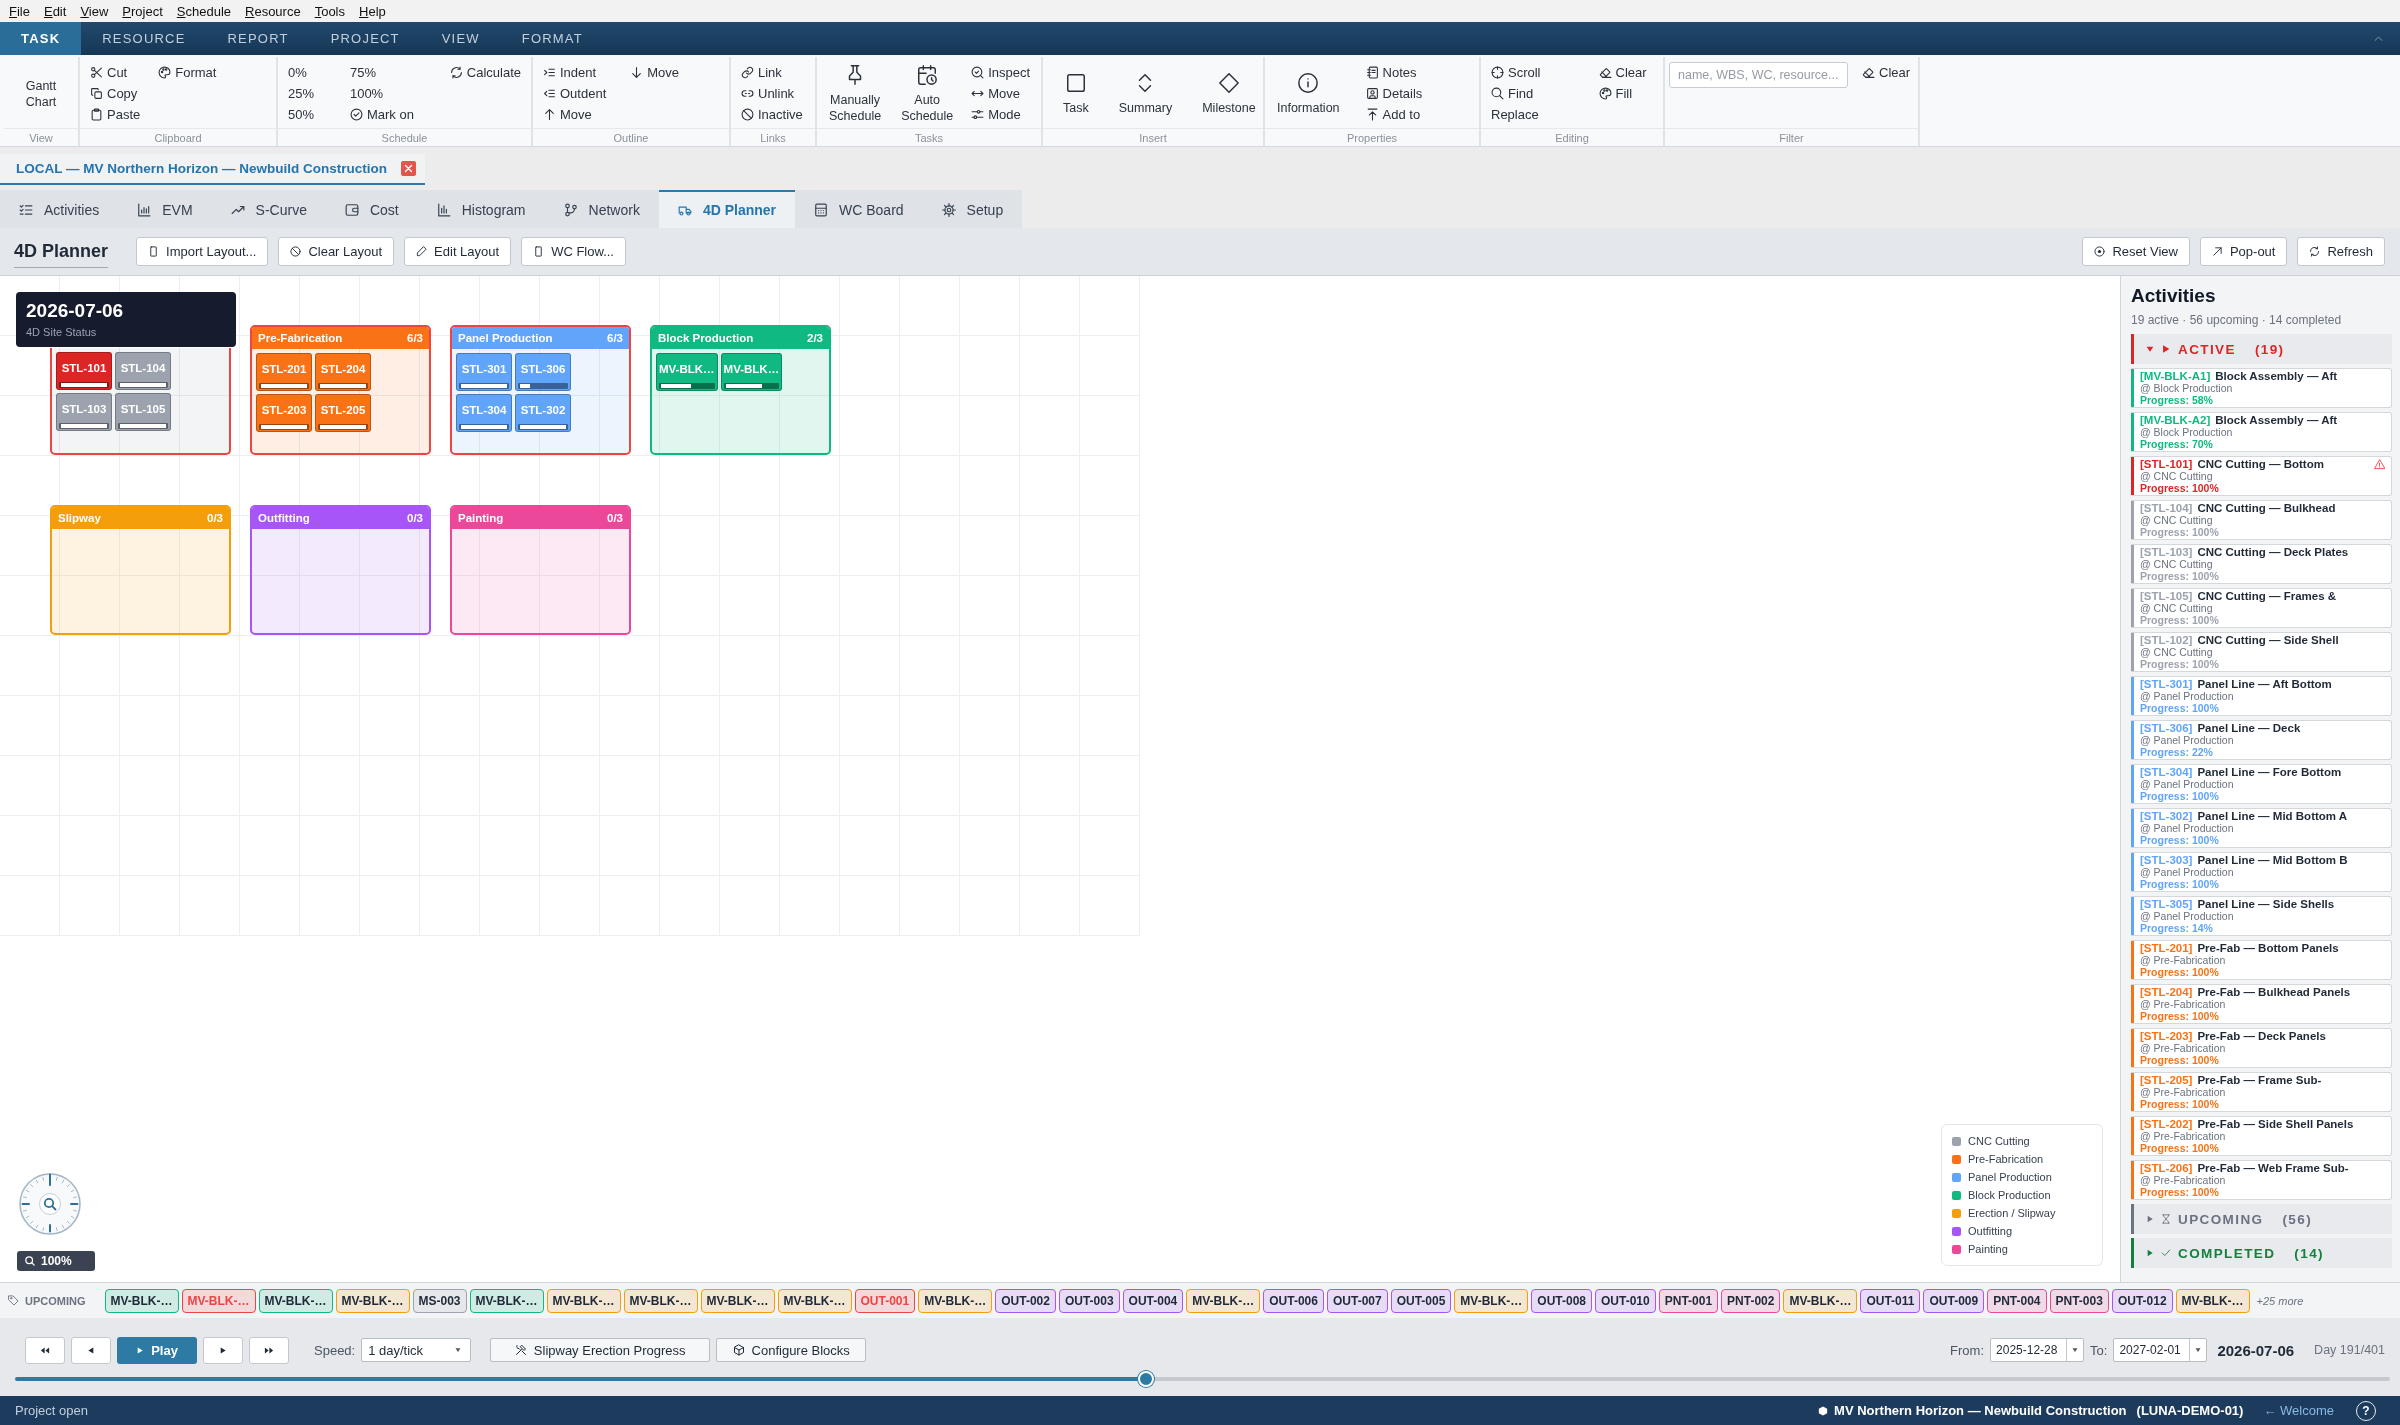 The image size is (2400, 1425). What do you see at coordinates (855, 93) in the screenshot?
I see `ribbon-button: Manually Schedule` at bounding box center [855, 93].